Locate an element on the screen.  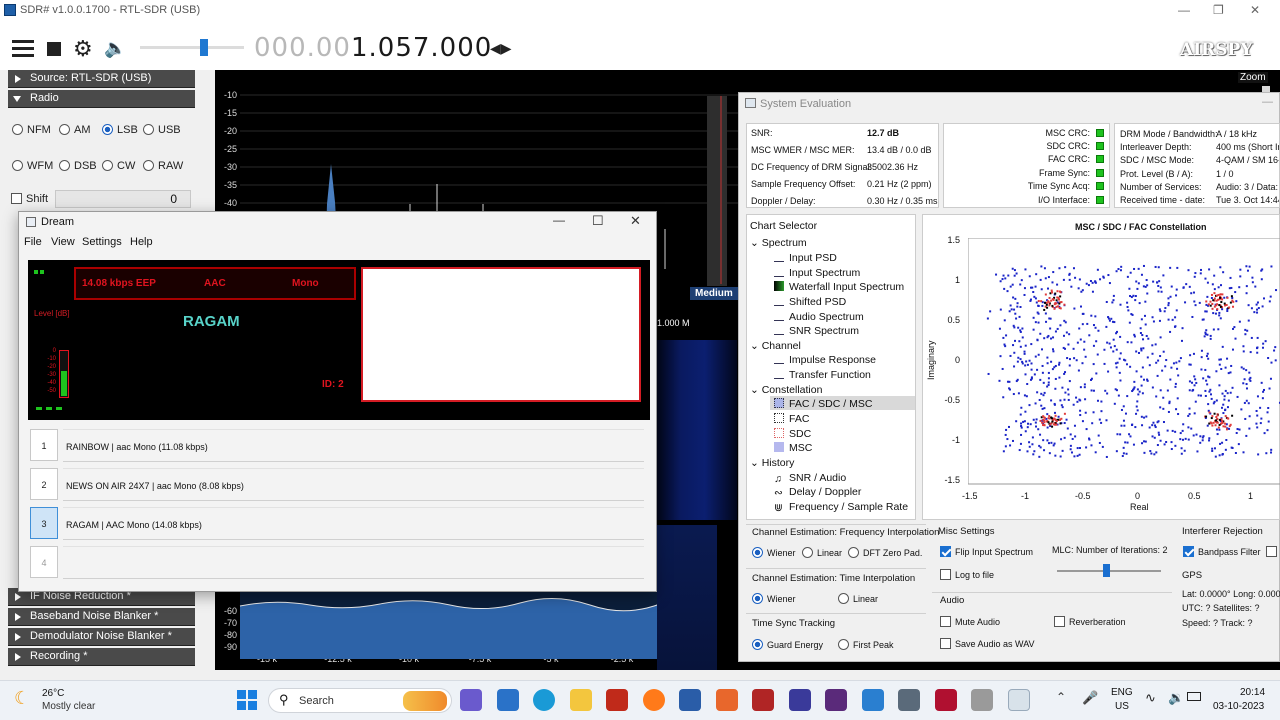
service-number-button-selected: 3 is located at coordinates (44, 523).